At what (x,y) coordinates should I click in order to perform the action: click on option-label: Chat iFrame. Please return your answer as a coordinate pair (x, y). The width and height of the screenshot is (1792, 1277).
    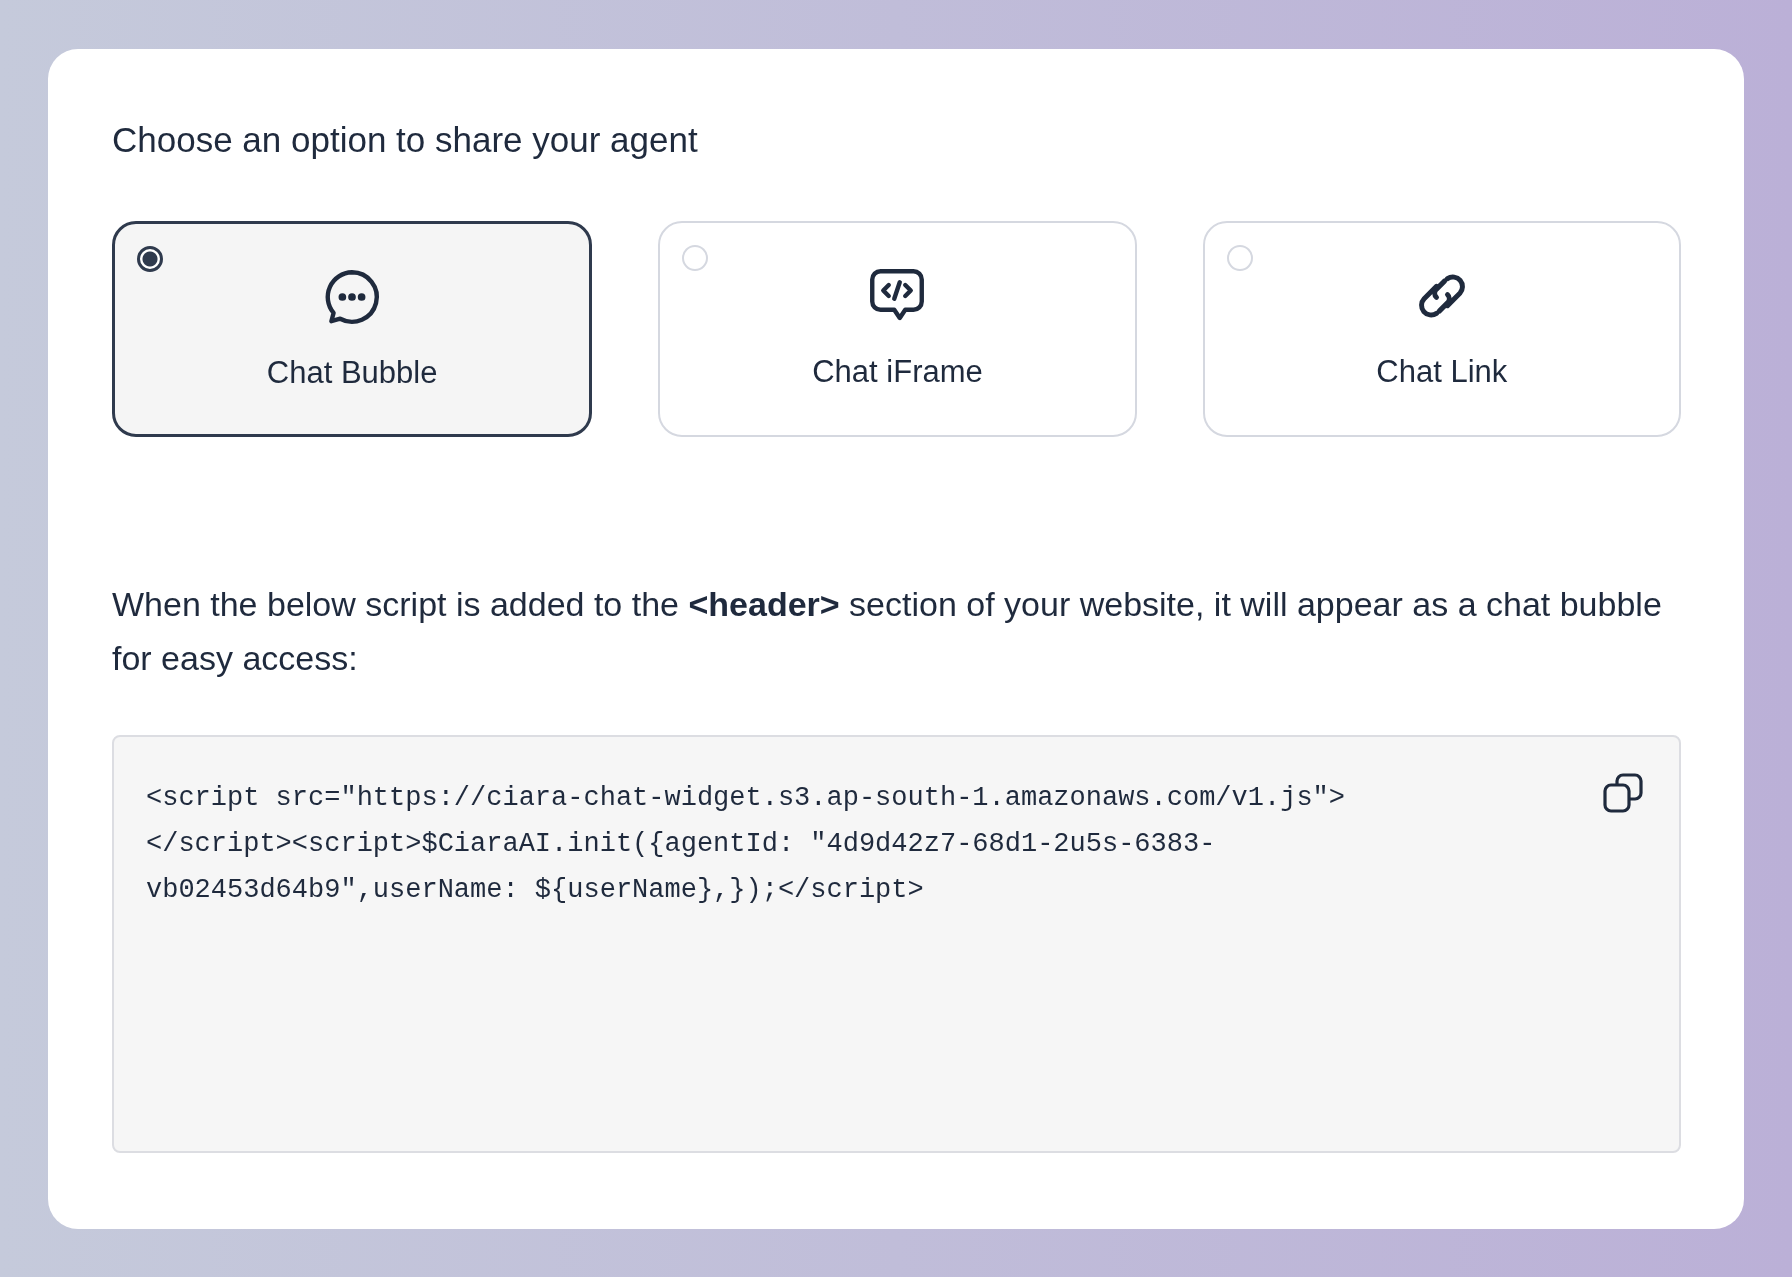
    Looking at the image, I should click on (897, 372).